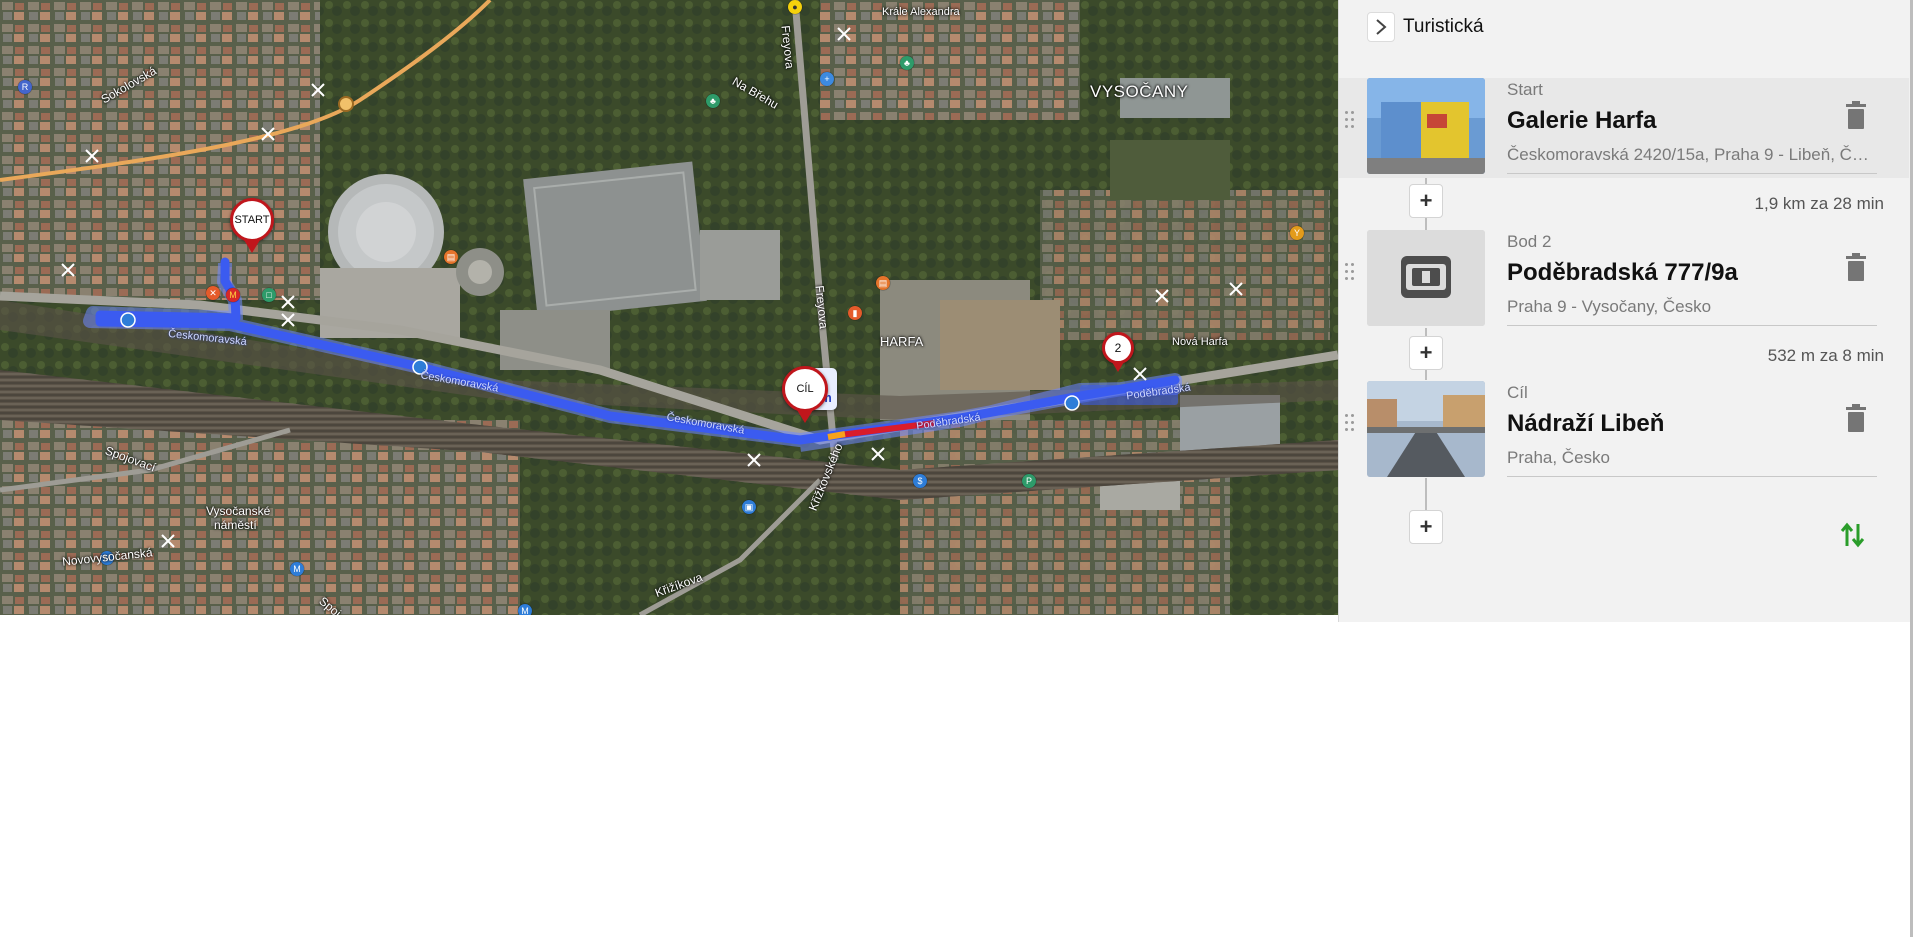 This screenshot has height=937, width=1914. Describe the element at coordinates (269, 295) in the screenshot. I see `shop-icon: □` at that location.